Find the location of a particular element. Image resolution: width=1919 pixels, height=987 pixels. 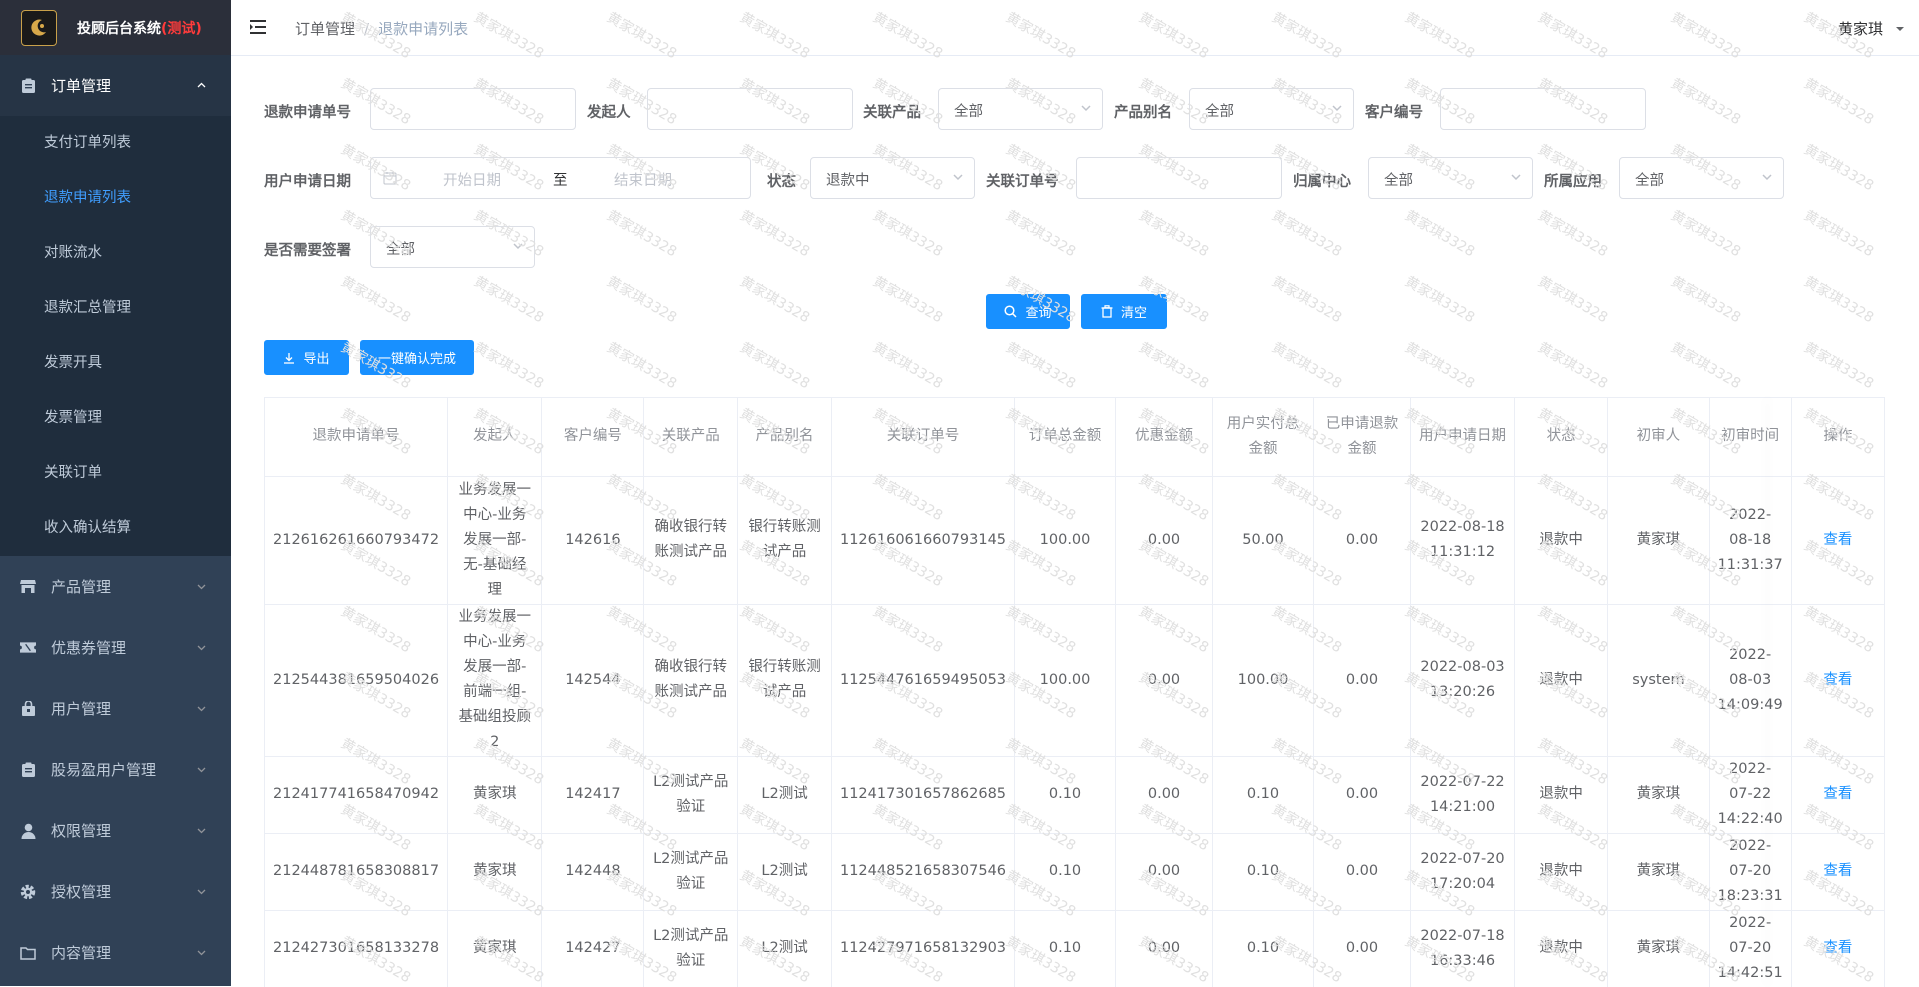

initiator-input is located at coordinates (750, 109).